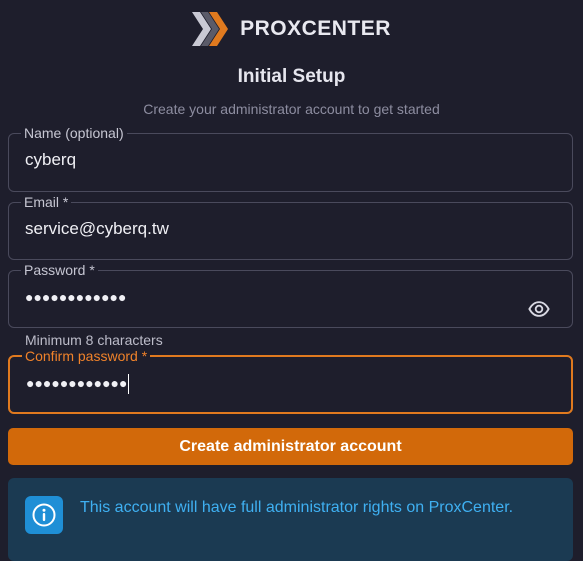  What do you see at coordinates (86, 356) in the screenshot?
I see `confirm-password-field-label: Confirm password *` at bounding box center [86, 356].